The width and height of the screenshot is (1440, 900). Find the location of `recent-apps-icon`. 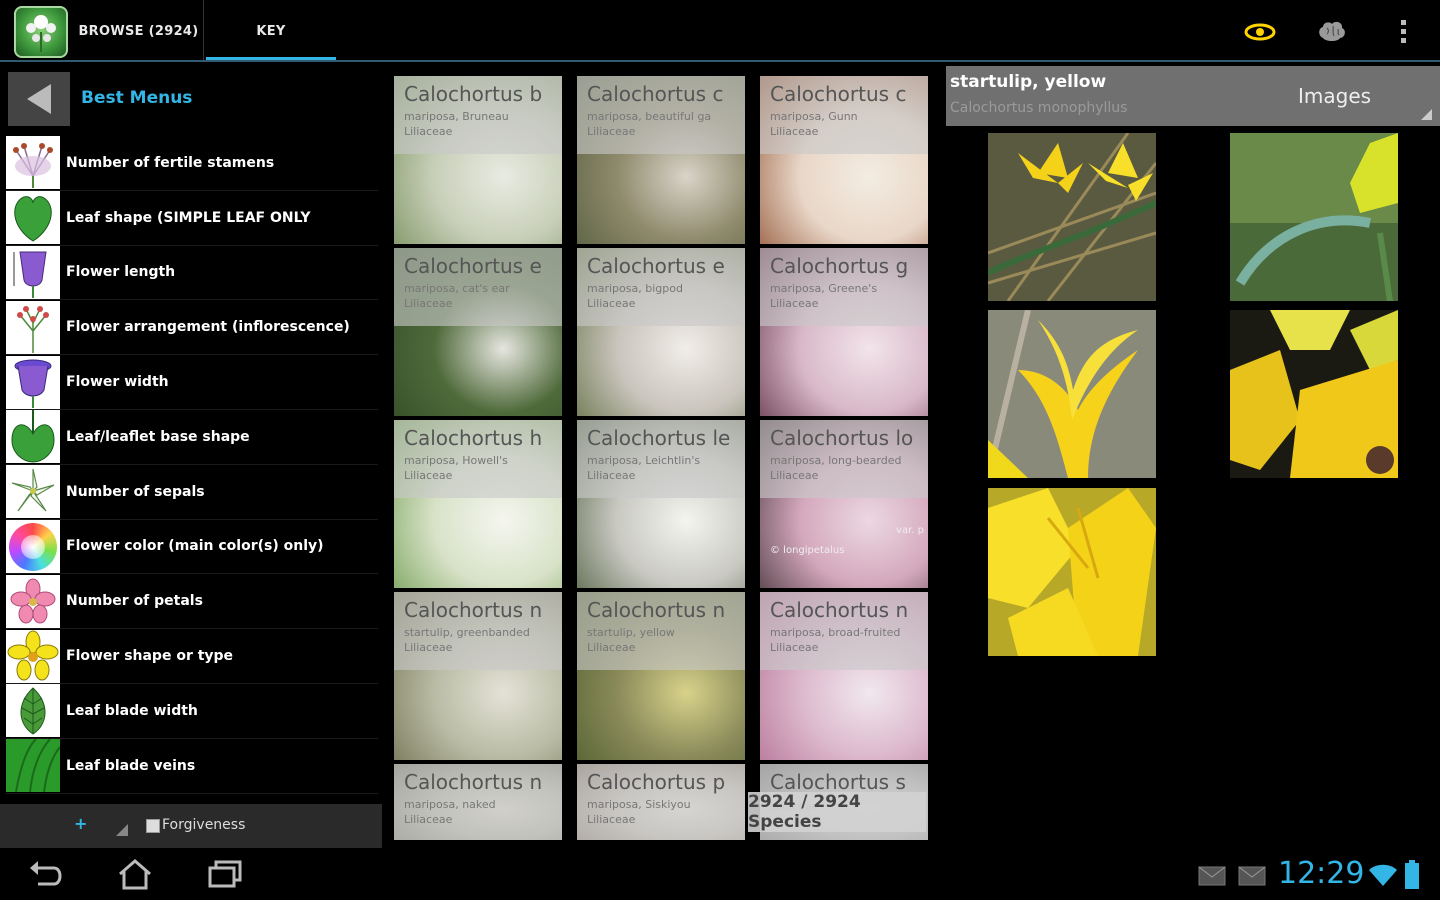

recent-apps-icon is located at coordinates (225, 876).